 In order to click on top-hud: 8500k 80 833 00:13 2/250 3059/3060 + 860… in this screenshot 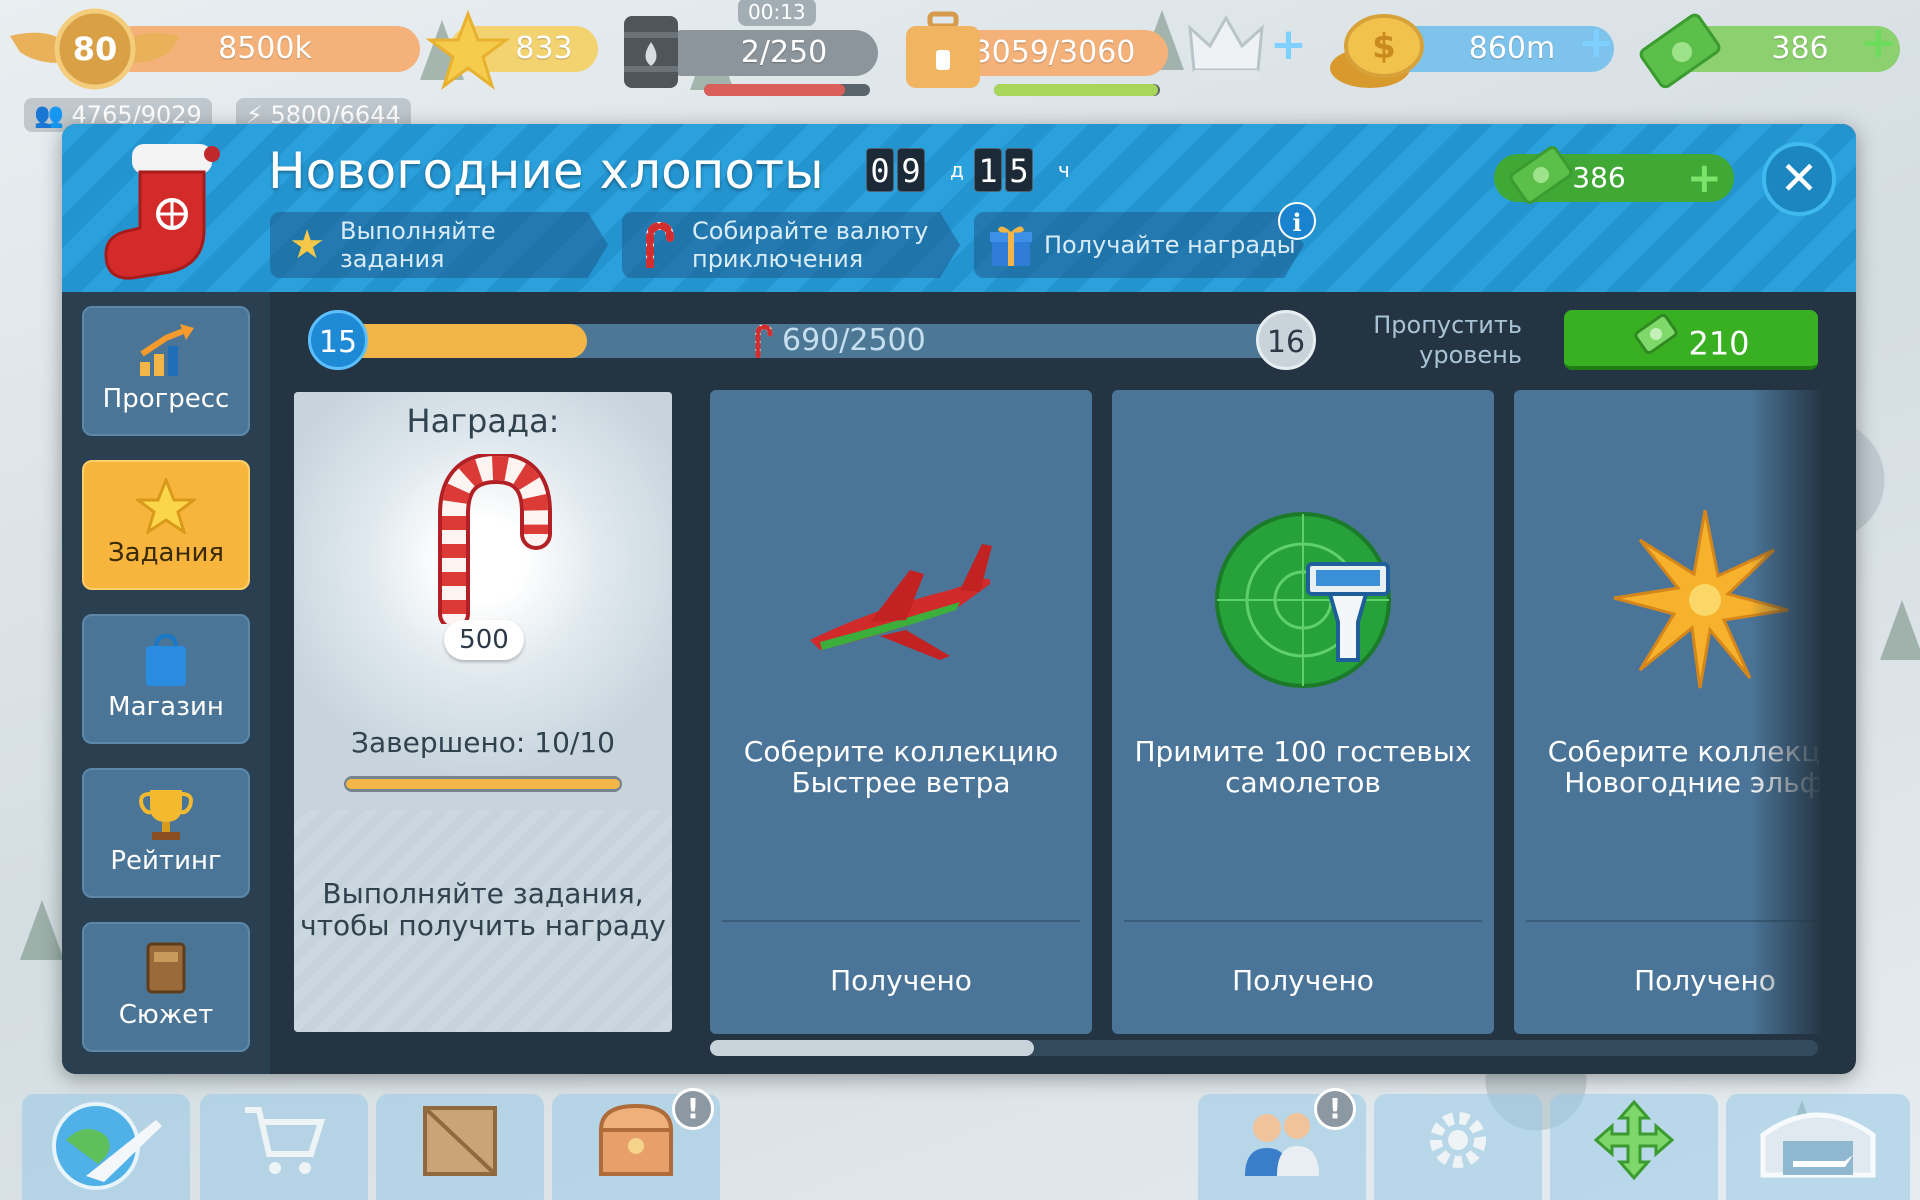, I will do `click(960, 66)`.